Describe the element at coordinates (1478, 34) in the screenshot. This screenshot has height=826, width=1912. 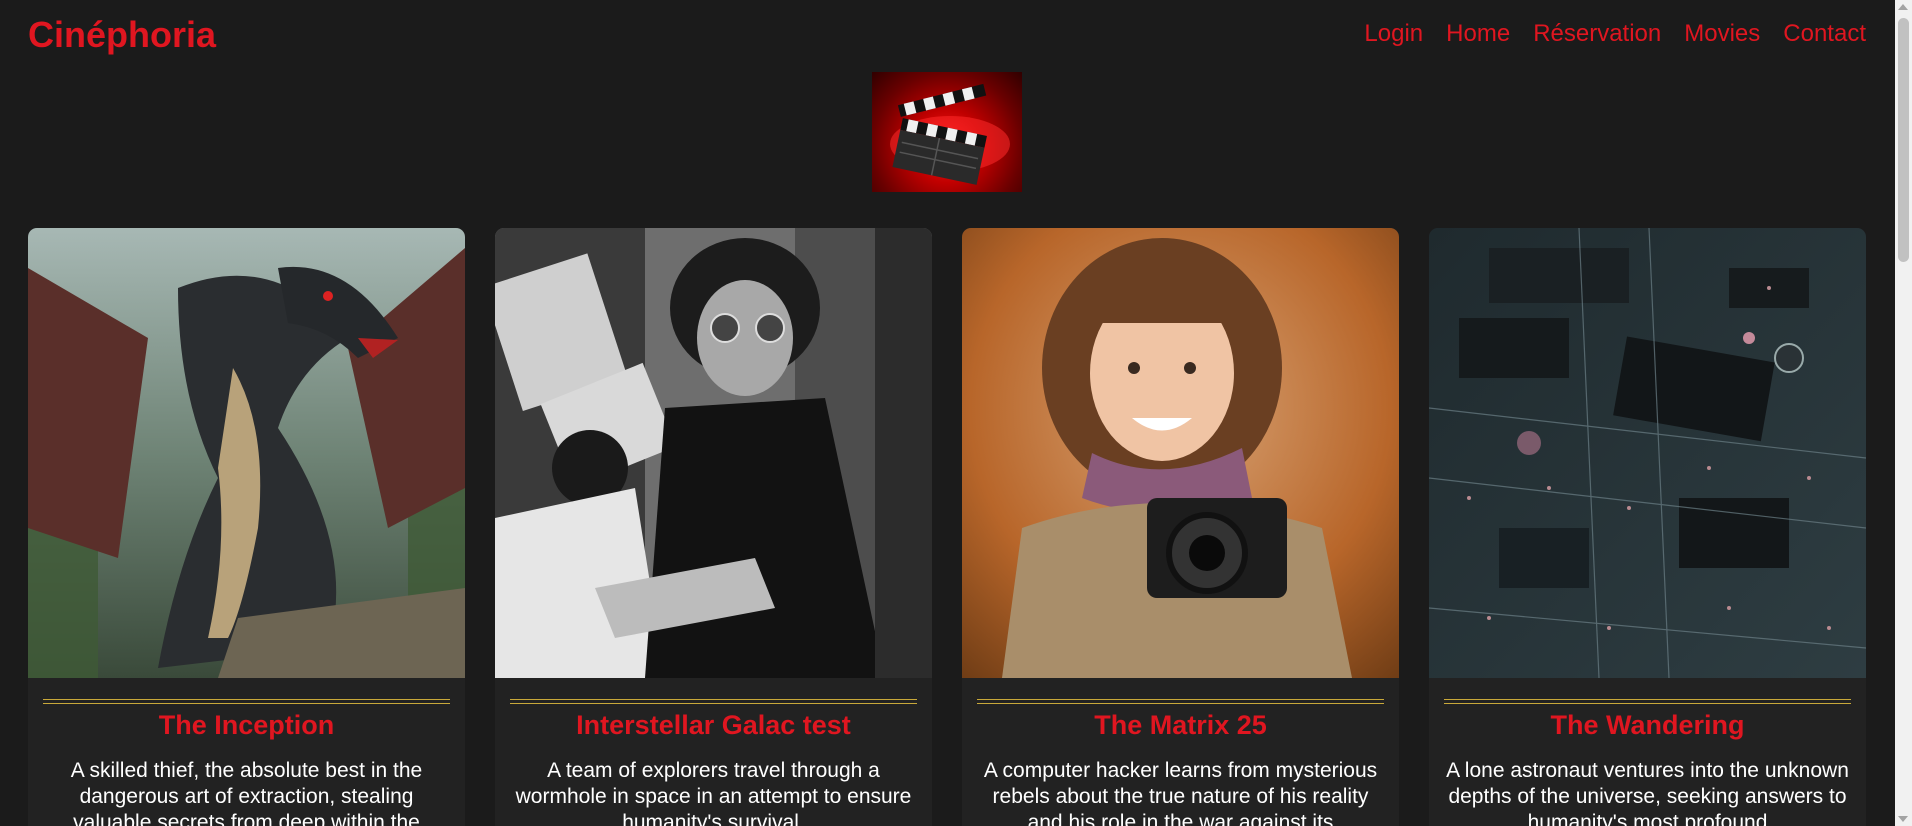
I see `nav-link-home: Home` at that location.